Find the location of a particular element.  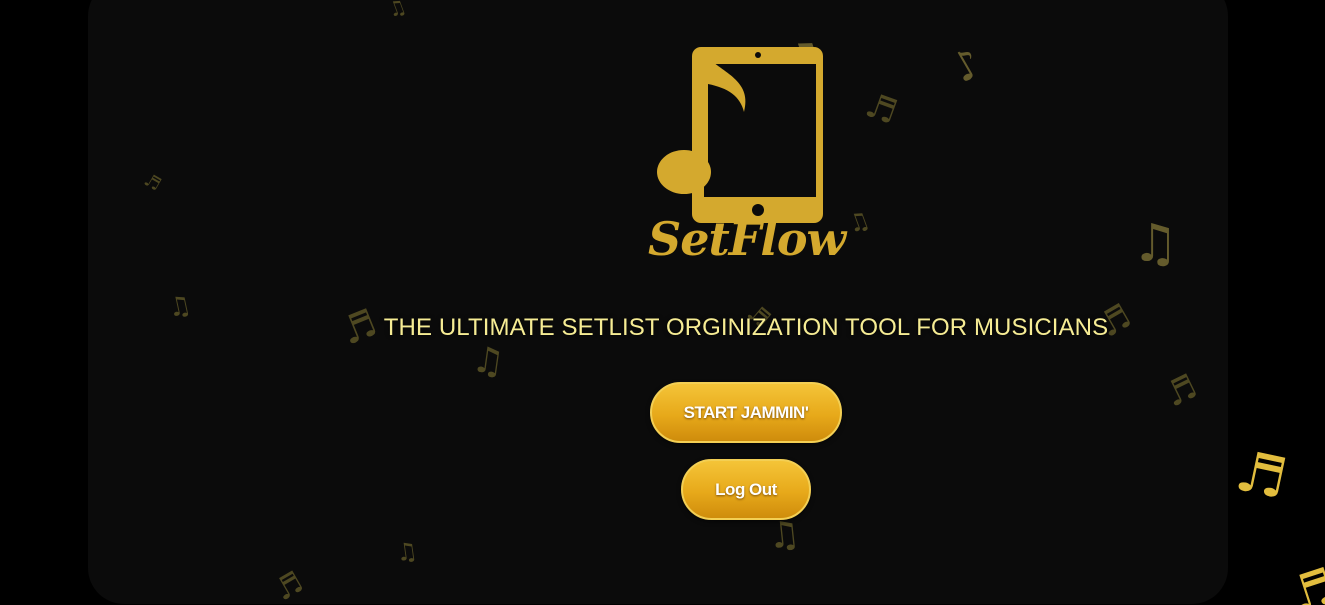

start-jammin-button: START JAMMIN' is located at coordinates (746, 412).